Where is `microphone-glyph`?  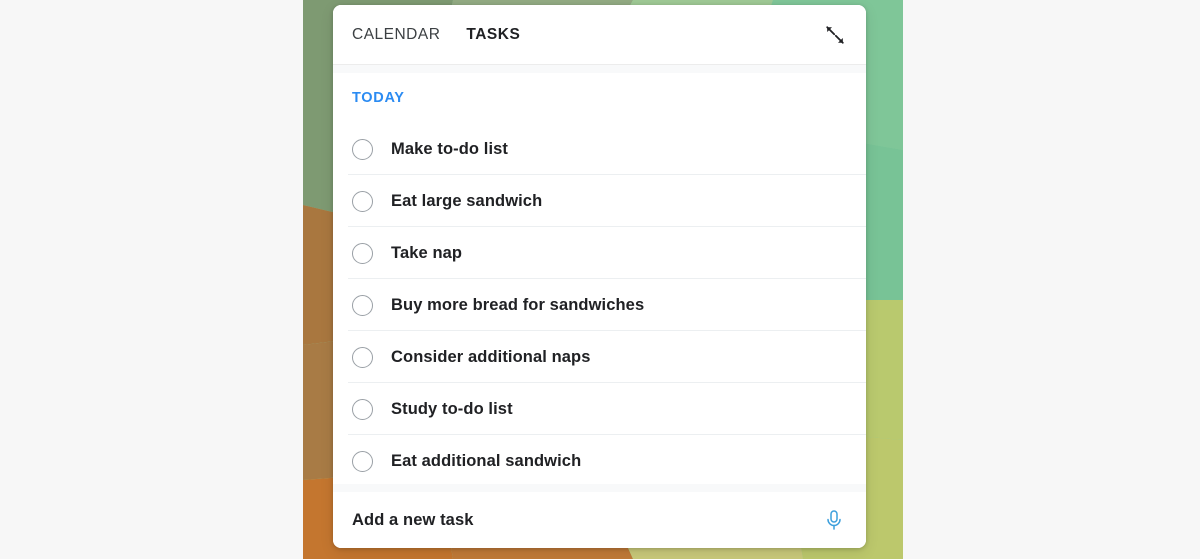
microphone-glyph is located at coordinates (834, 520).